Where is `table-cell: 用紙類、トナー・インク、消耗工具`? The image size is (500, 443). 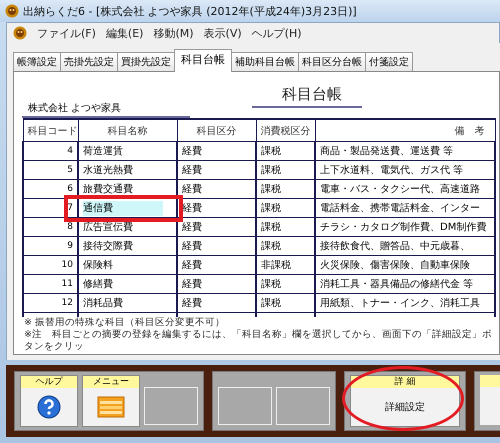 table-cell: 用紙類、トナー・インク、消耗工具 is located at coordinates (405, 303).